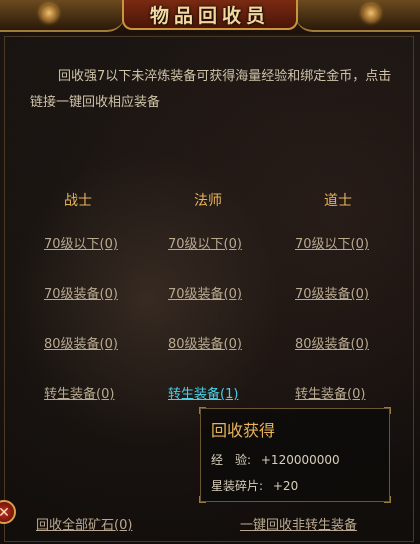 This screenshot has width=420, height=544. What do you see at coordinates (237, 486) in the screenshot?
I see `fragment-label: 星装碎片:` at bounding box center [237, 486].